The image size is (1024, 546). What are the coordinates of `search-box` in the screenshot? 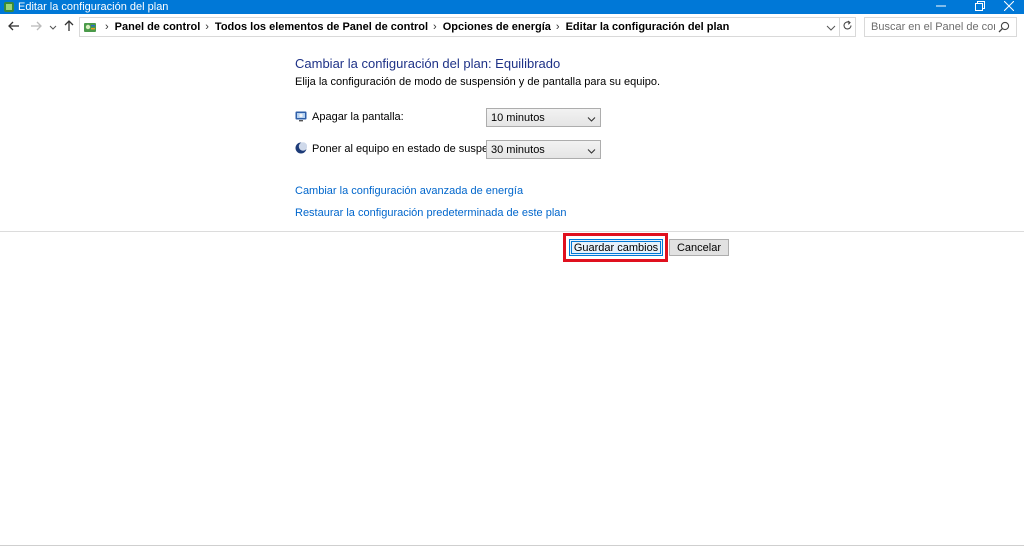 It's located at (940, 27).